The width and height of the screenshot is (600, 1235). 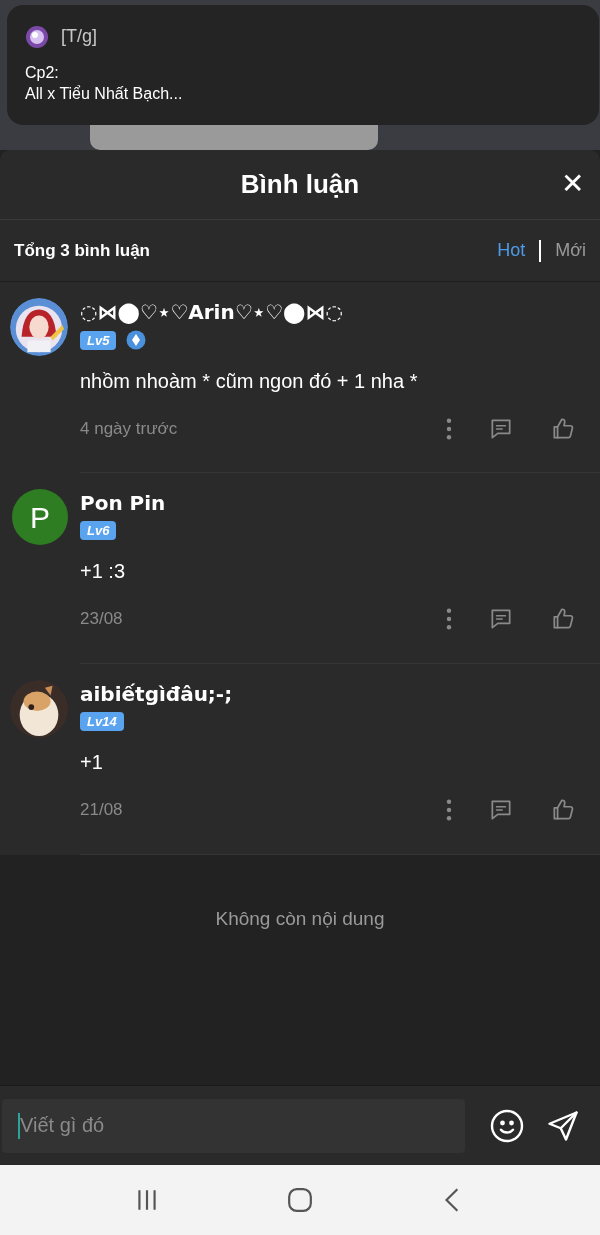 What do you see at coordinates (300, 184) in the screenshot?
I see `sheet-title: Bình luận` at bounding box center [300, 184].